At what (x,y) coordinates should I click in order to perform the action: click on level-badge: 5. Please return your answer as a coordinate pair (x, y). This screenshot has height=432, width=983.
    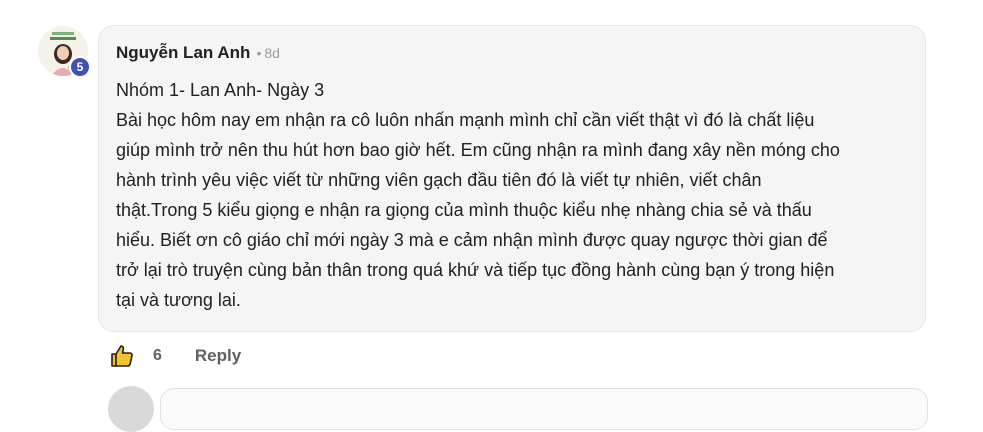
    Looking at the image, I should click on (80, 67).